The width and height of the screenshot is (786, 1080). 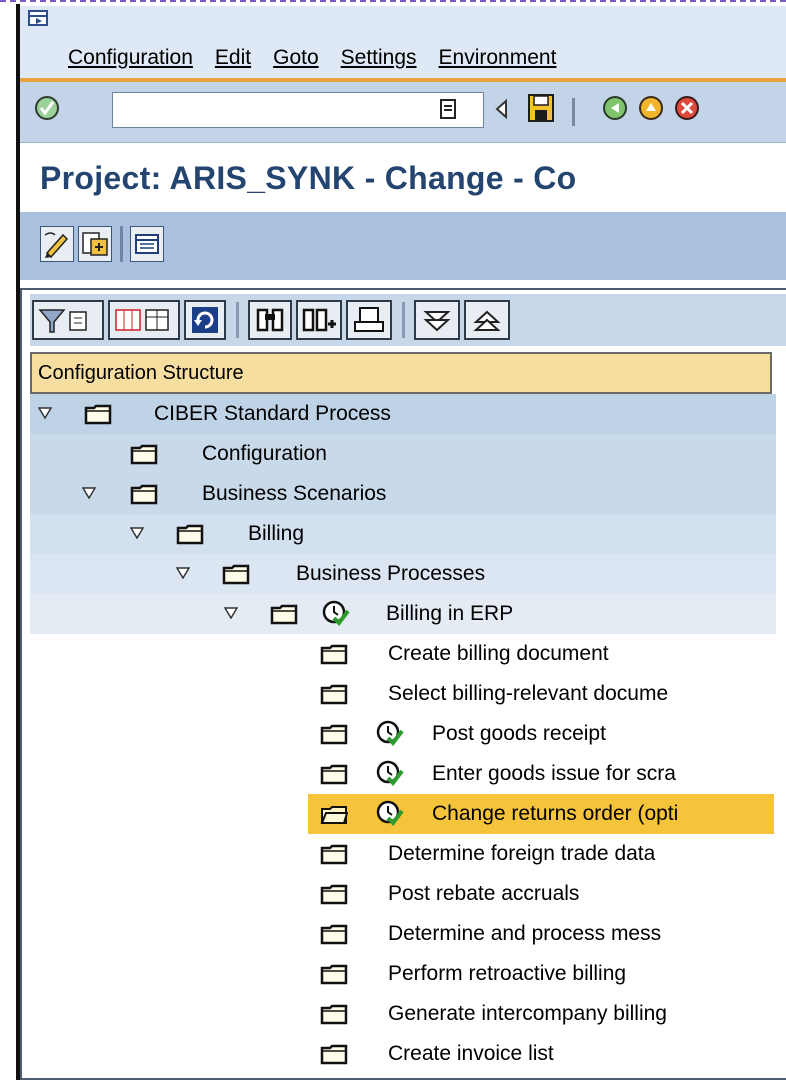 I want to click on collapse-all-button, so click(x=487, y=320).